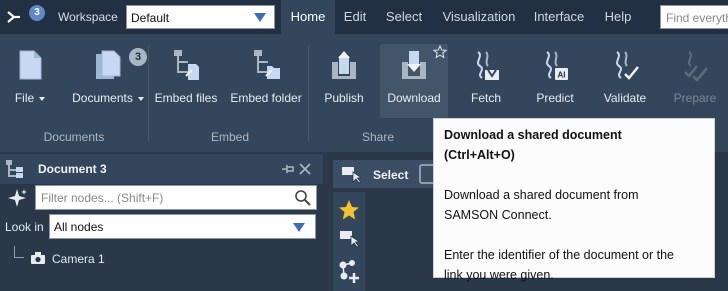  I want to click on validate-icon, so click(625, 65).